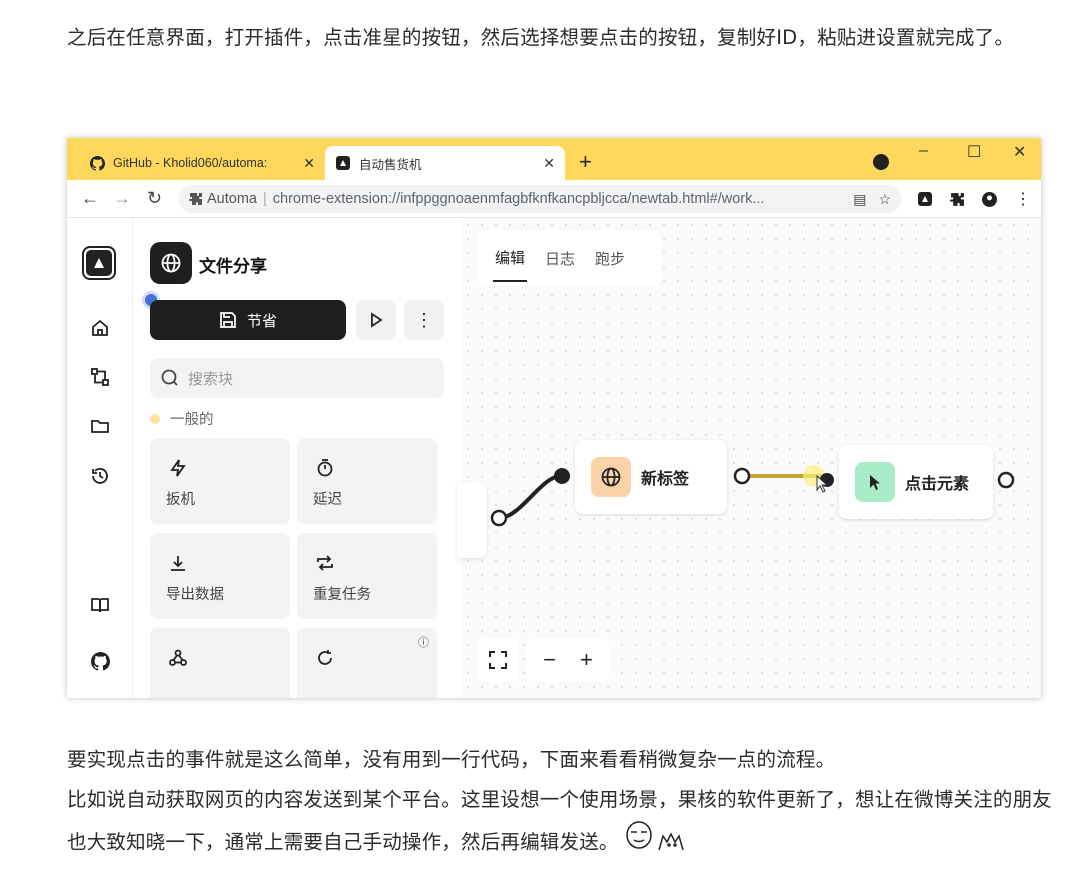 This screenshot has width=1080, height=890. What do you see at coordinates (989, 199) in the screenshot?
I see `profile-avatar-icon` at bounding box center [989, 199].